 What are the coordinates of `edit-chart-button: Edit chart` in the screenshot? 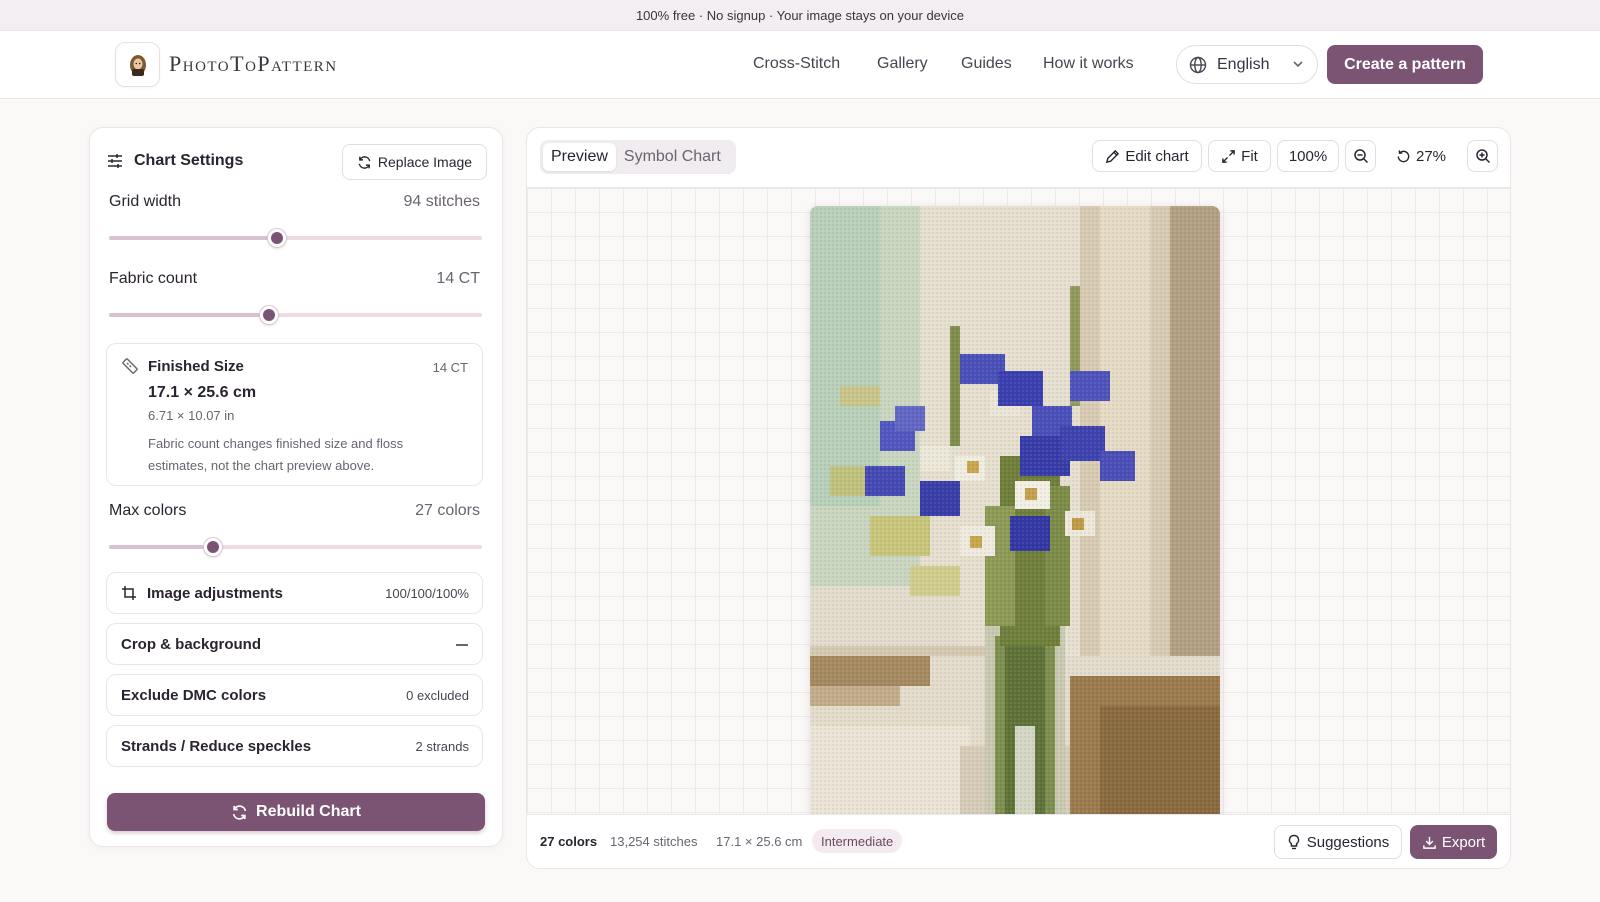 It's located at (1147, 156).